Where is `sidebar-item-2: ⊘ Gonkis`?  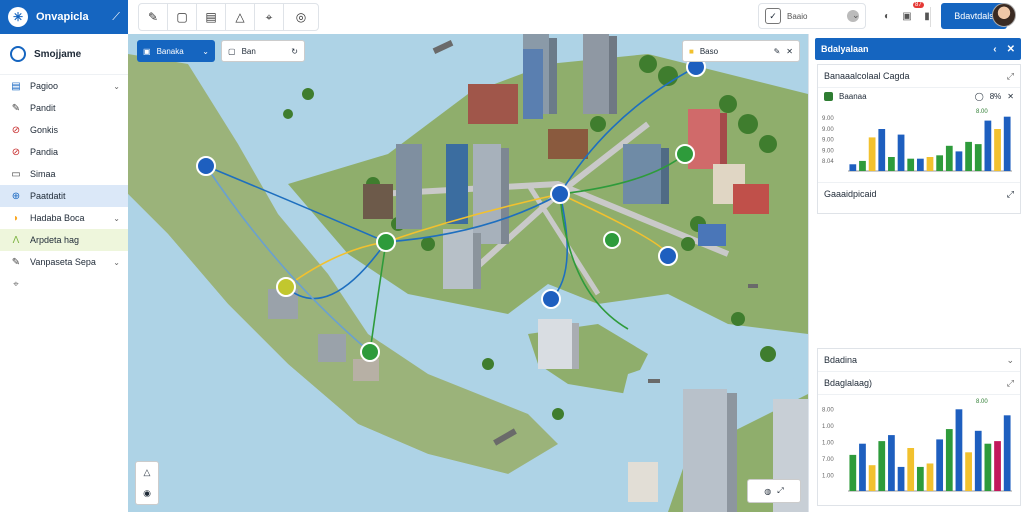 sidebar-item-2: ⊘ Gonkis is located at coordinates (64, 130).